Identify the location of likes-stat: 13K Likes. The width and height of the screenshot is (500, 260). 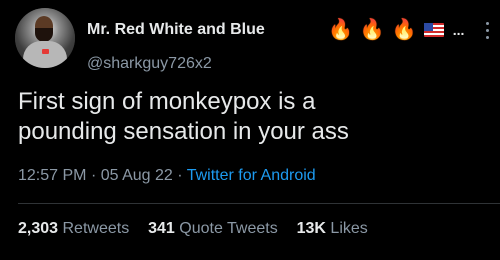
(332, 228).